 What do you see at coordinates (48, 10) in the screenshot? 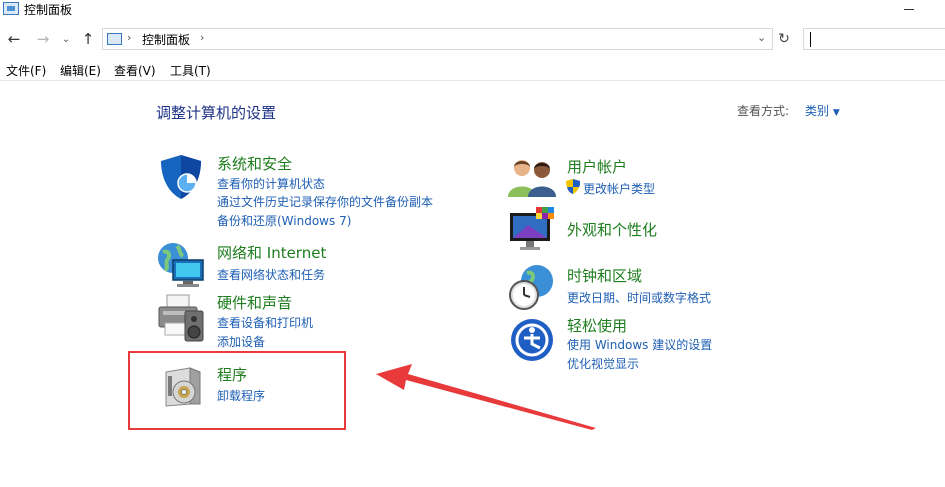
I see `window-title: 控制面板` at bounding box center [48, 10].